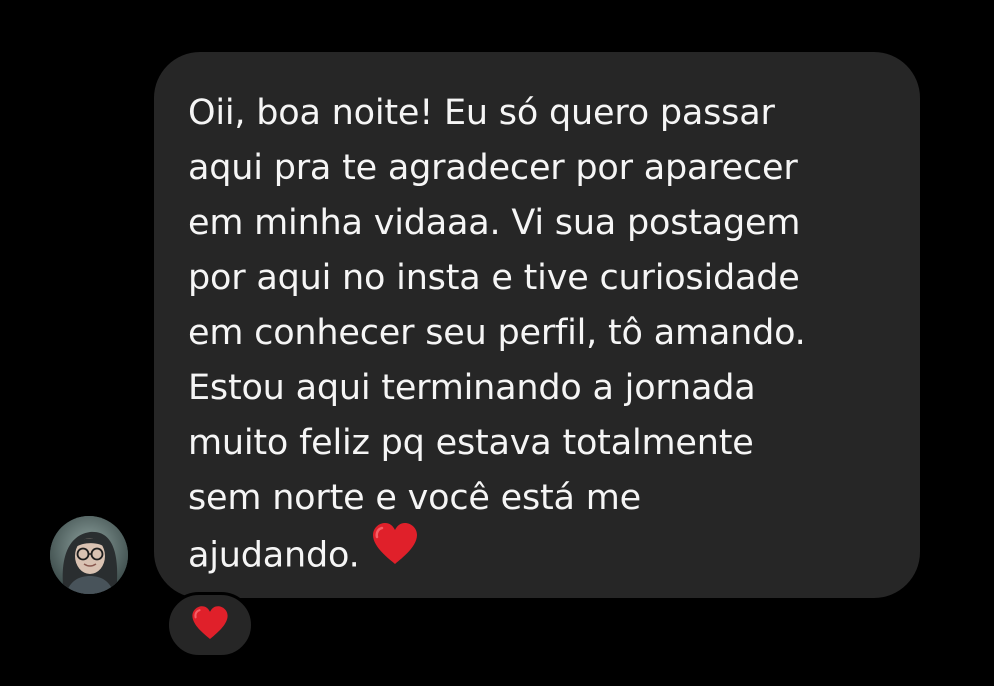 Image resolution: width=994 pixels, height=686 pixels. I want to click on message-line: aqui pra te agradecer por aparecer, so click(493, 168).